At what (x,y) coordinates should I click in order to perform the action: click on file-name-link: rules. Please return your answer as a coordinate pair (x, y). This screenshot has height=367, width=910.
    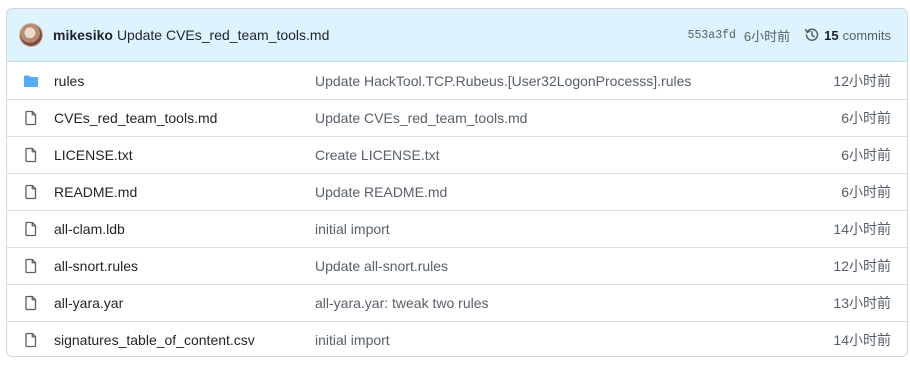
    Looking at the image, I should click on (184, 81).